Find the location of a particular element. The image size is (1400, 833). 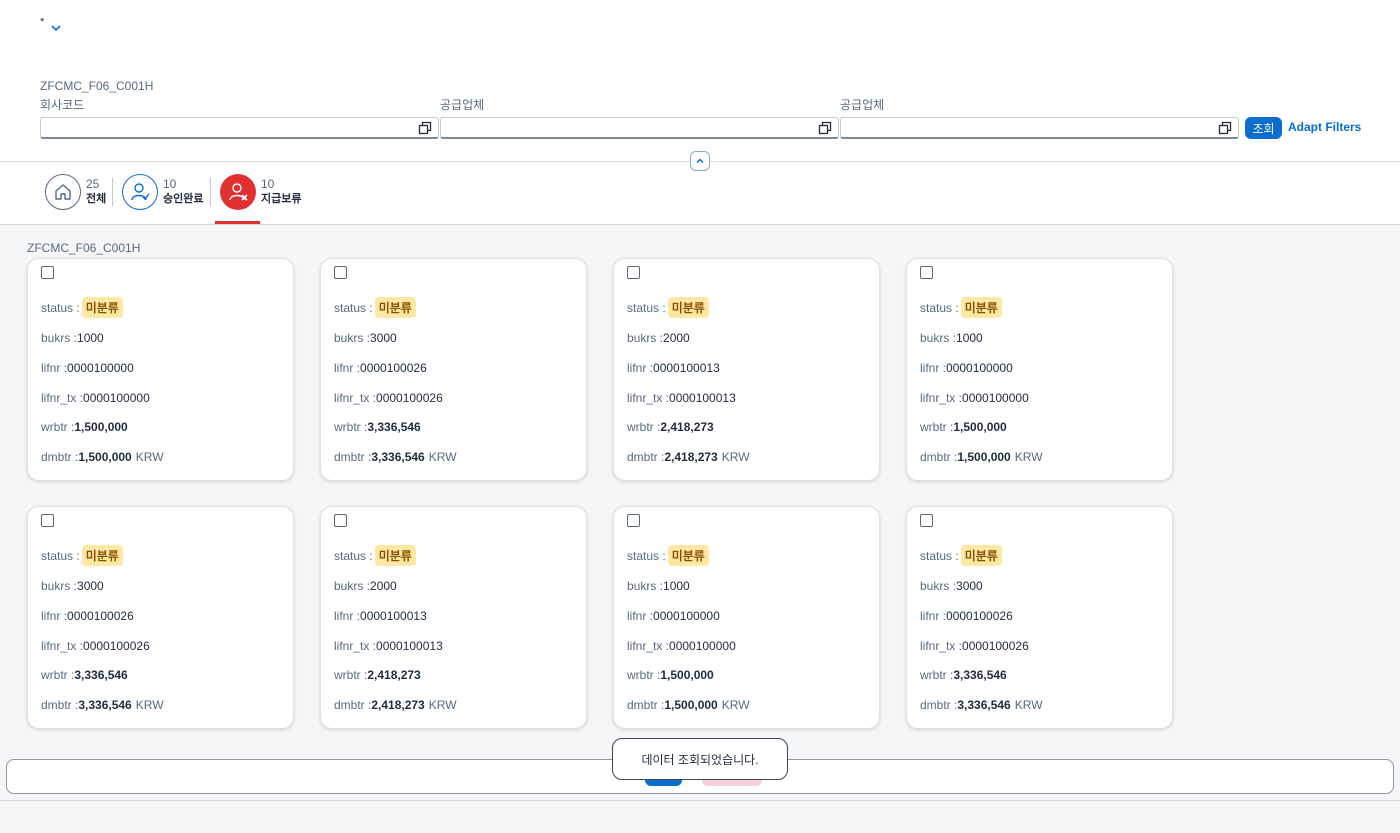

company-code-label: 회사코드 is located at coordinates (62, 105).